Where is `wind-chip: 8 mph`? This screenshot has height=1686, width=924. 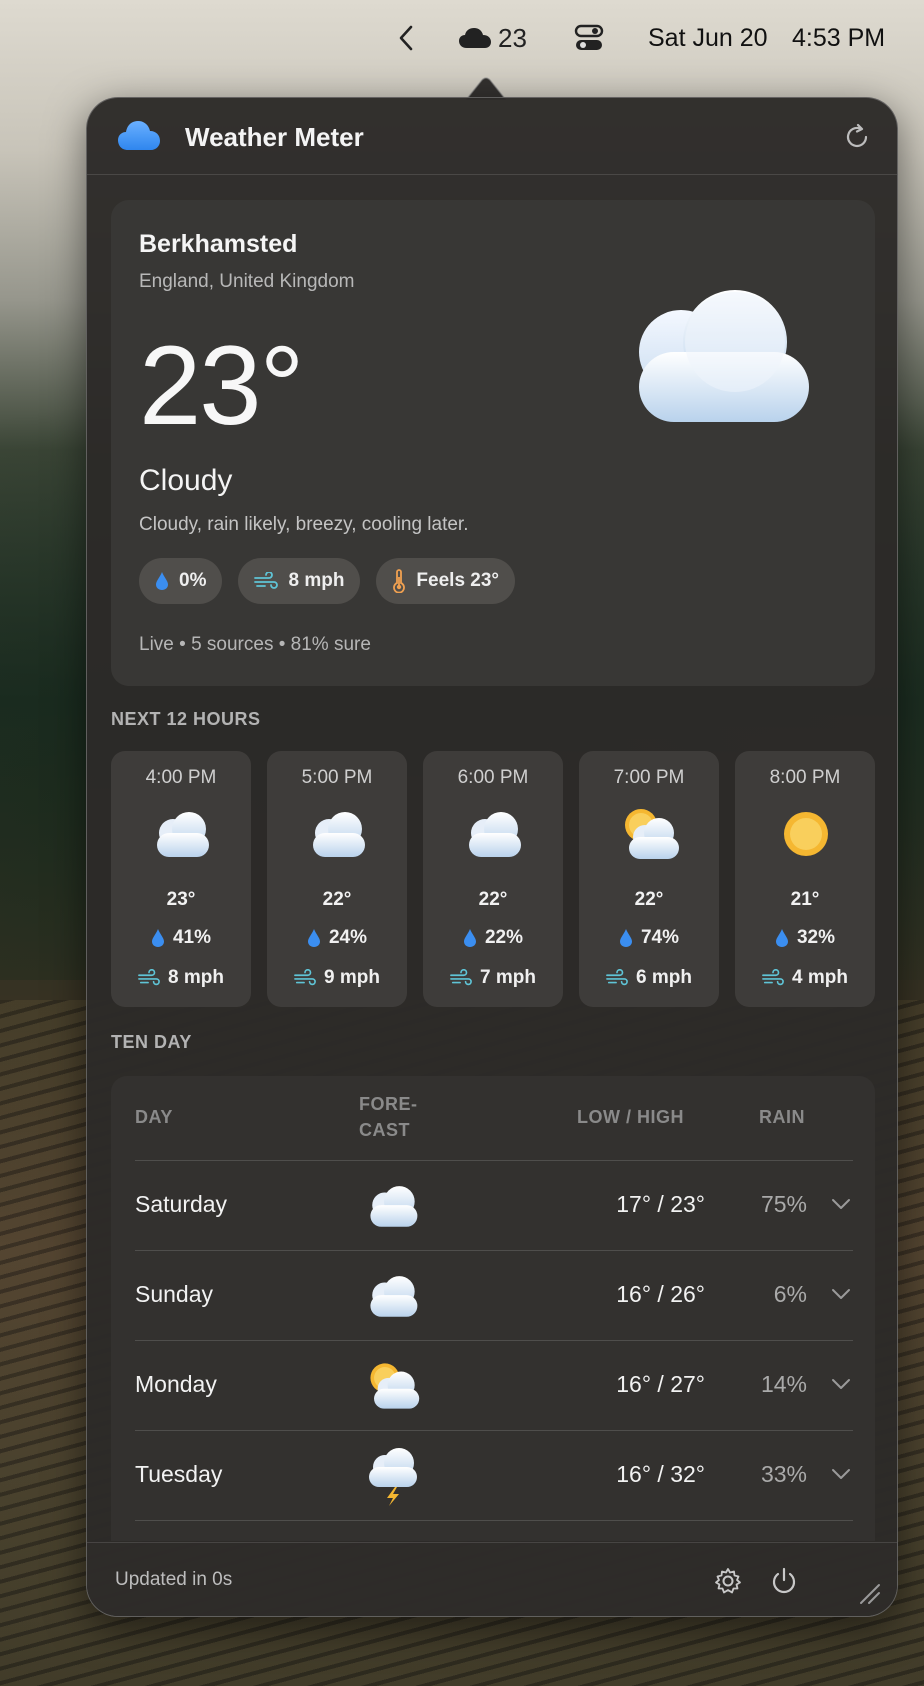 wind-chip: 8 mph is located at coordinates (299, 581).